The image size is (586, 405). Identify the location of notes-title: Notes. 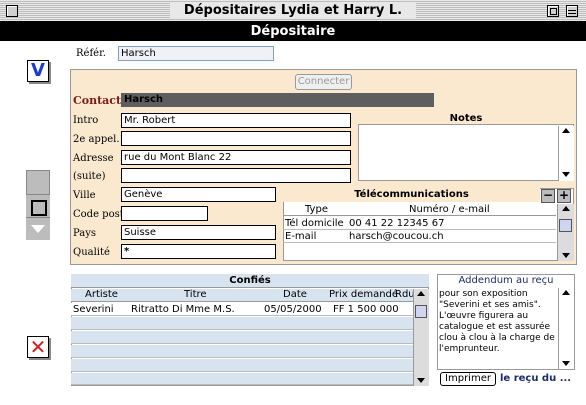
(466, 119).